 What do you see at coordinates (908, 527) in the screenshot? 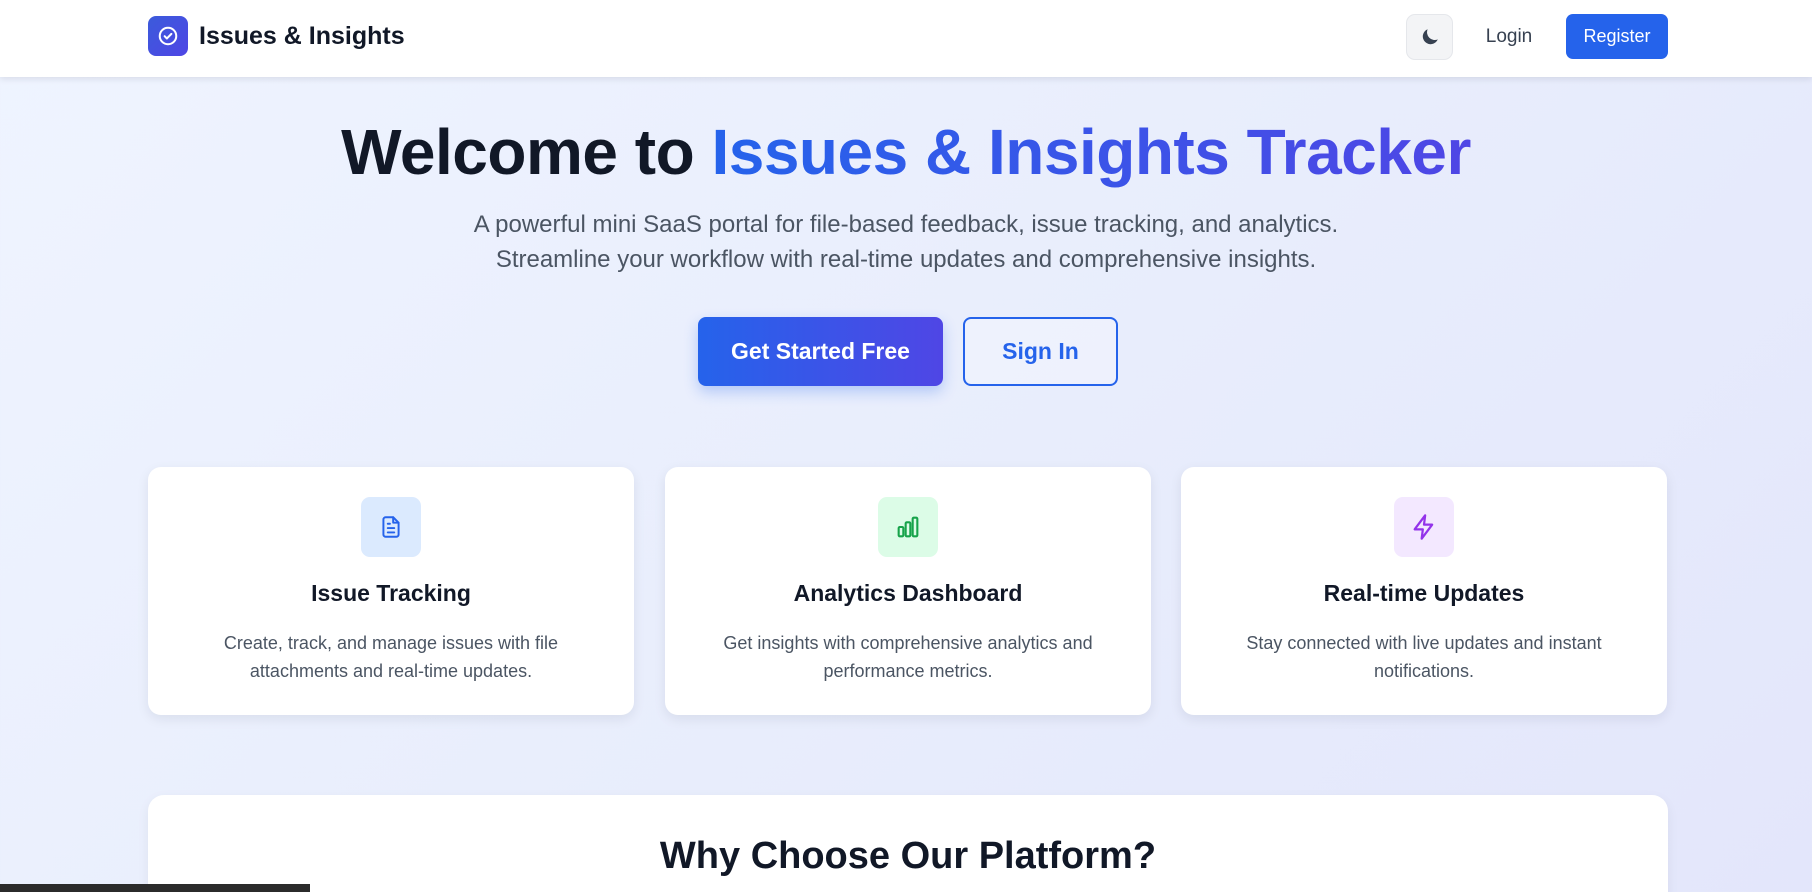
I see `bar-chart-icon` at bounding box center [908, 527].